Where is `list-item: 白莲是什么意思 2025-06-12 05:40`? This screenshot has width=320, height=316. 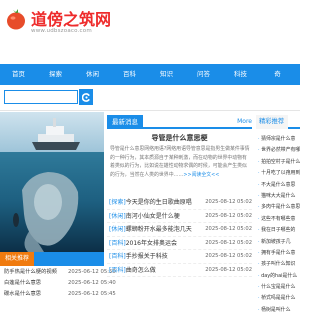 list-item: 白莲是什么意思 2025-06-12 05:40 is located at coordinates (63, 283).